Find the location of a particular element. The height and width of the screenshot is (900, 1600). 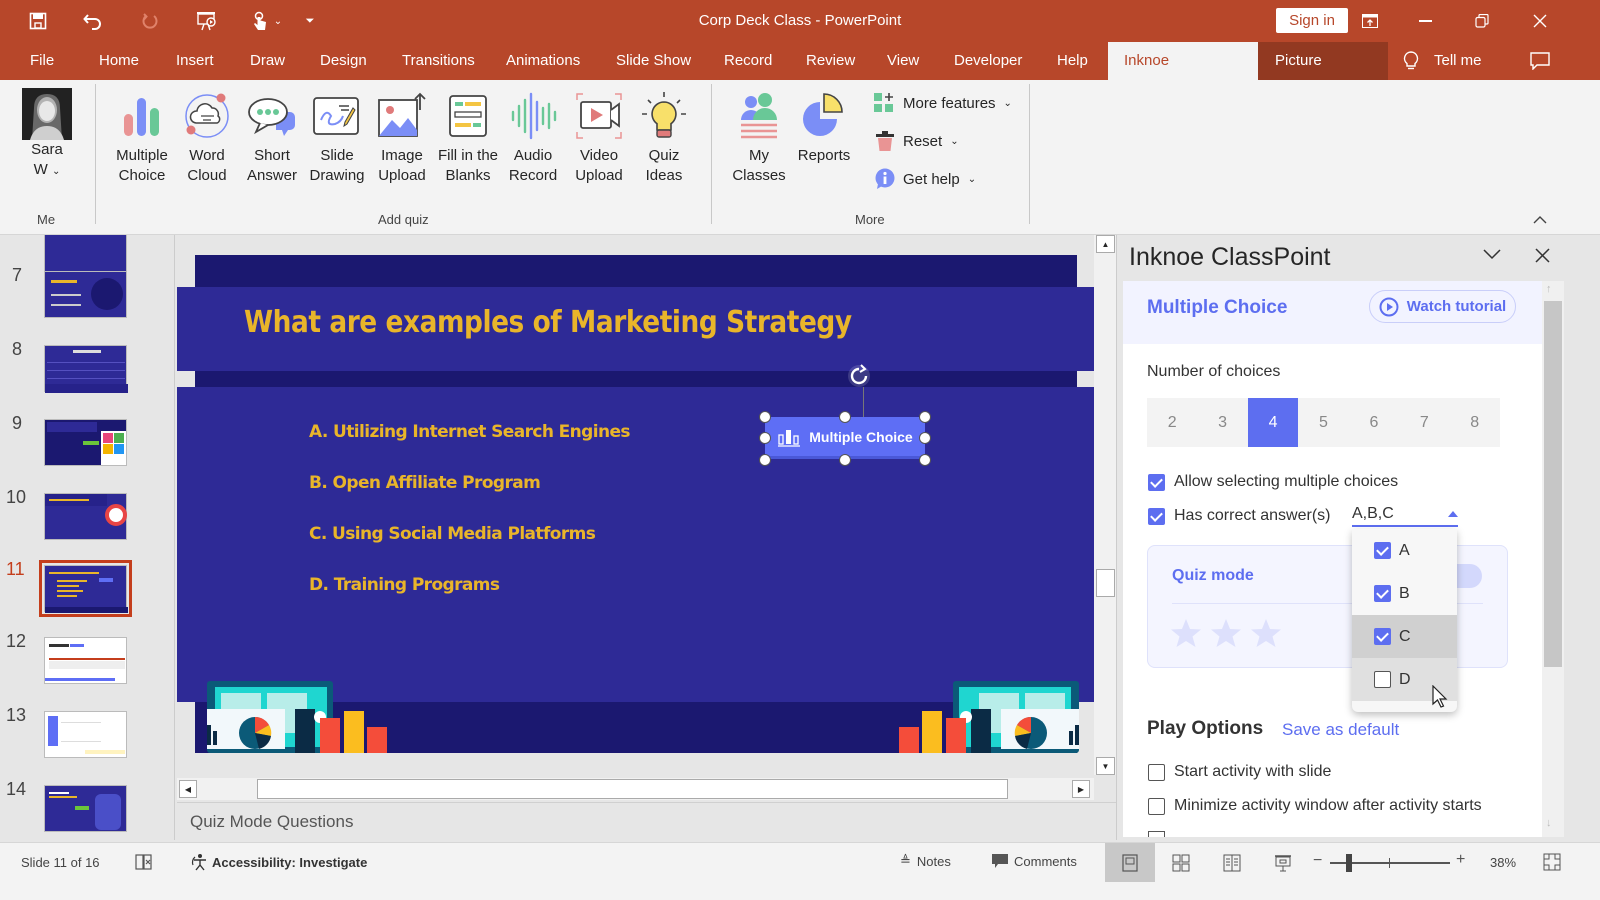

reports-button: Reports is located at coordinates (824, 127).